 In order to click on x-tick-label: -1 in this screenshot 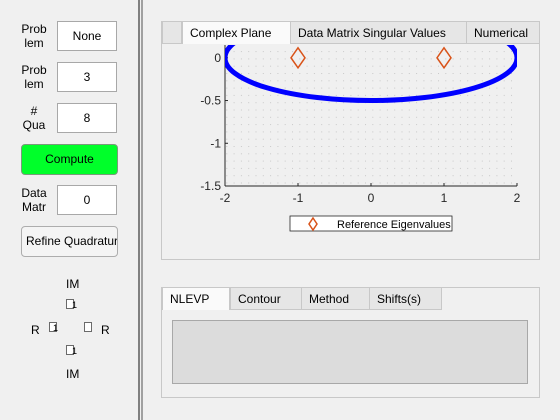, I will do `click(298, 198)`.